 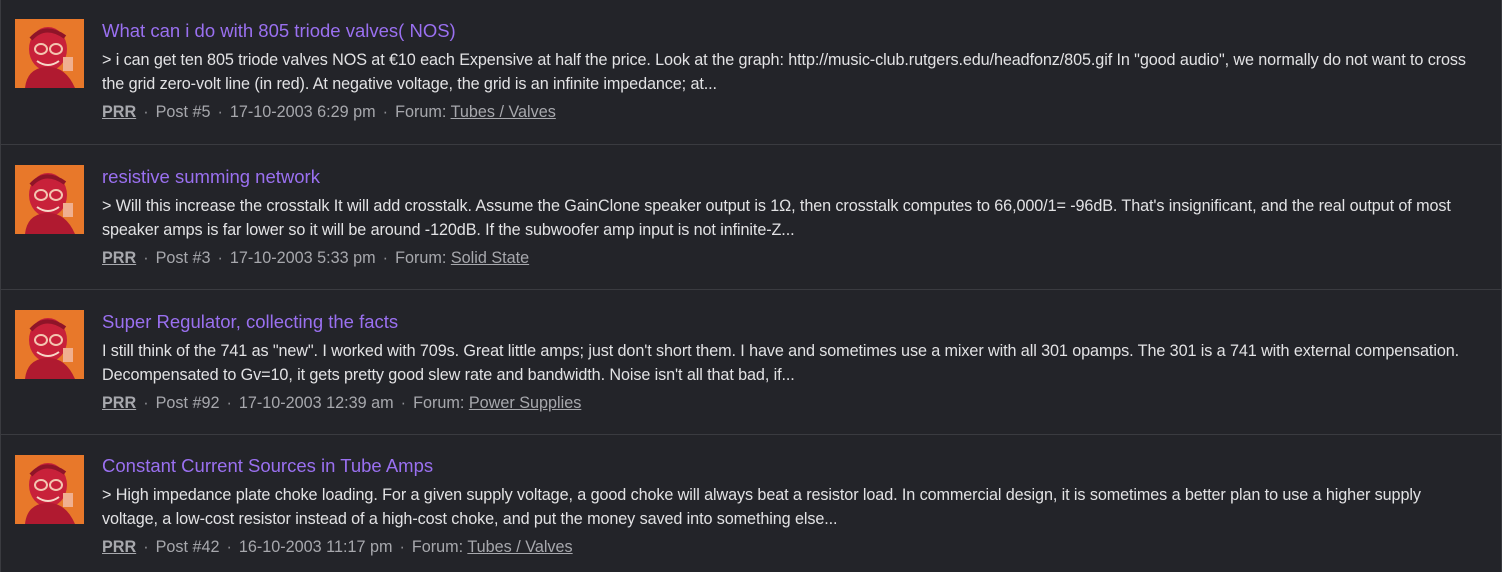 I want to click on thread-title-link: resistive summing network, so click(x=786, y=177).